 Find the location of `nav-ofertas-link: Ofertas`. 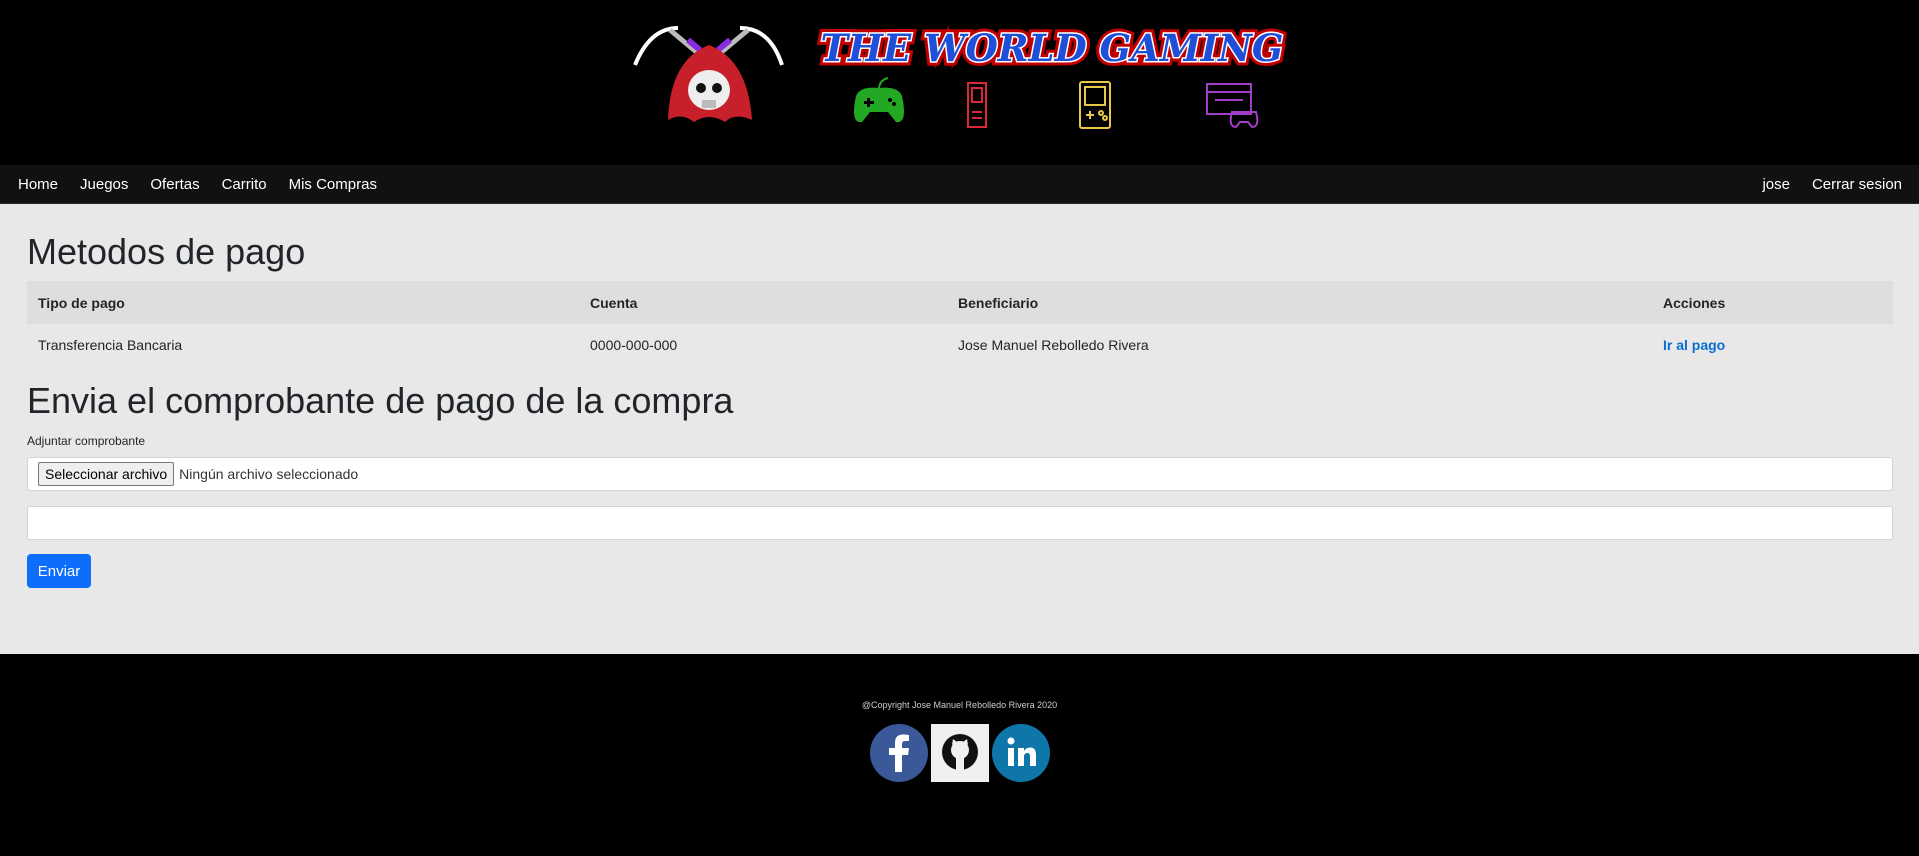

nav-ofertas-link: Ofertas is located at coordinates (174, 184).